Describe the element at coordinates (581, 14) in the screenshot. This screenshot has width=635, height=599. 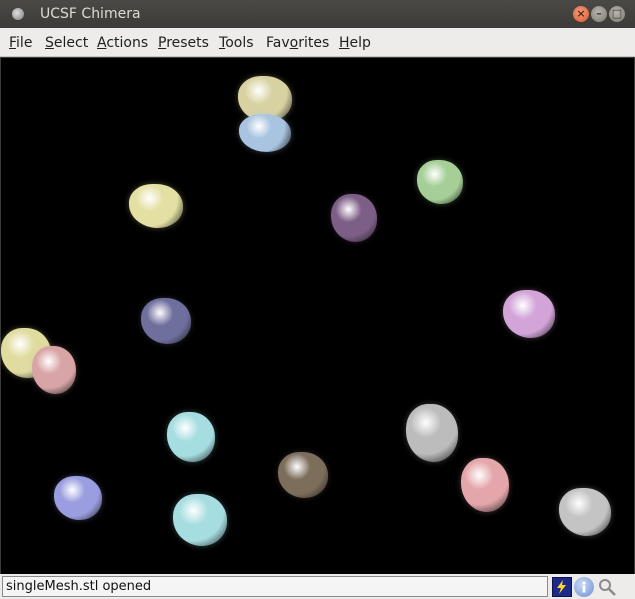
I see `close-button: ×` at that location.